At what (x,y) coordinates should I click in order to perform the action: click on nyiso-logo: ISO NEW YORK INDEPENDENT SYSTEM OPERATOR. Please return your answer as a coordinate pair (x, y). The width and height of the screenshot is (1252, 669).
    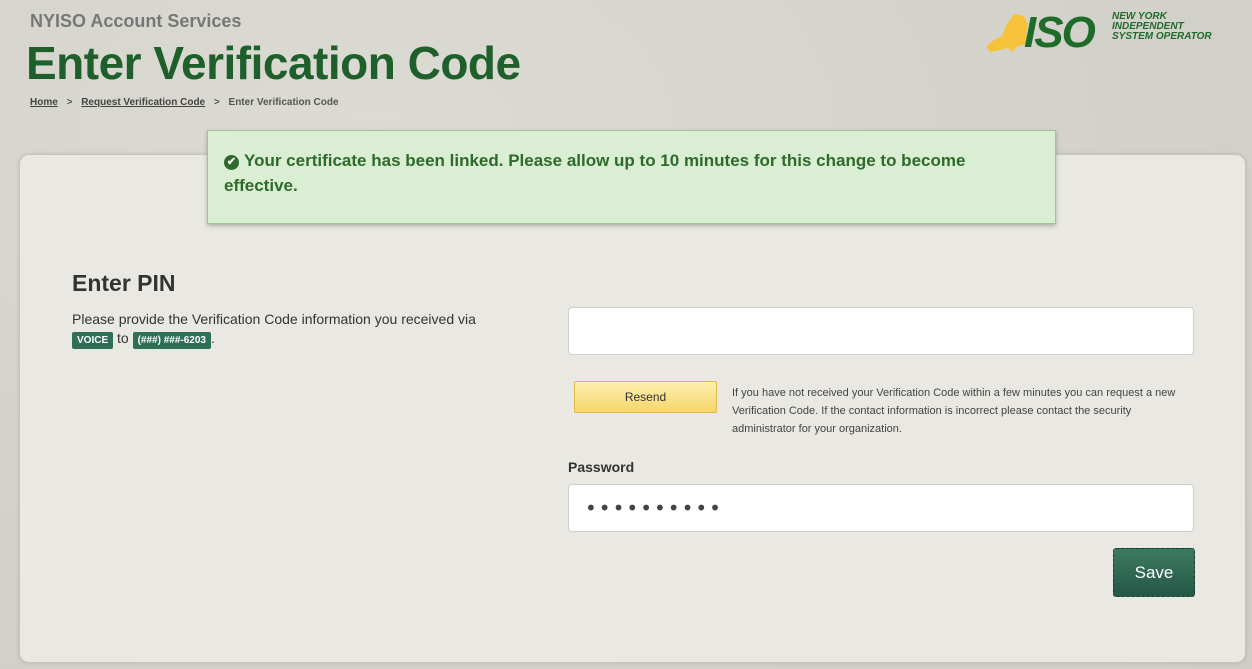
    Looking at the image, I should click on (1106, 34).